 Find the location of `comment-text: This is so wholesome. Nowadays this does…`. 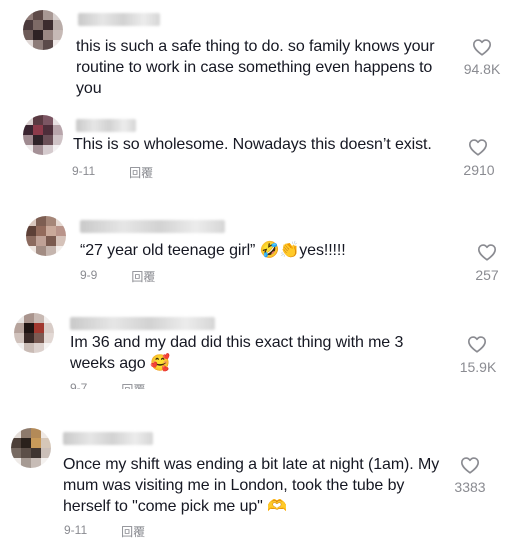

comment-text: This is so wholesome. Nowadays this does… is located at coordinates (252, 144).